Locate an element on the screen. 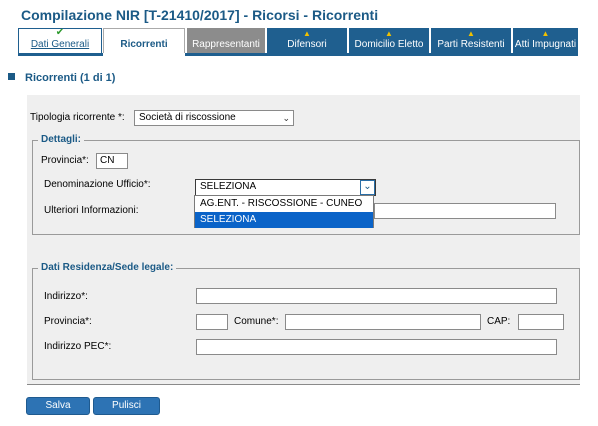 The width and height of the screenshot is (598, 426). tab-parti-resistenti: ▲ Parti Resistenti is located at coordinates (471, 40).